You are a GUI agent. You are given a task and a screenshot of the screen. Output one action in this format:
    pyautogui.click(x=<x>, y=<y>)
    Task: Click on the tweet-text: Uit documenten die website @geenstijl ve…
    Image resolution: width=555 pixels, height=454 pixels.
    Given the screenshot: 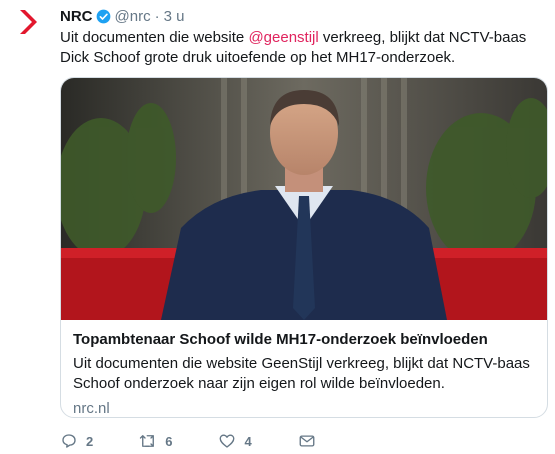 What is the action you would take?
    pyautogui.click(x=304, y=48)
    